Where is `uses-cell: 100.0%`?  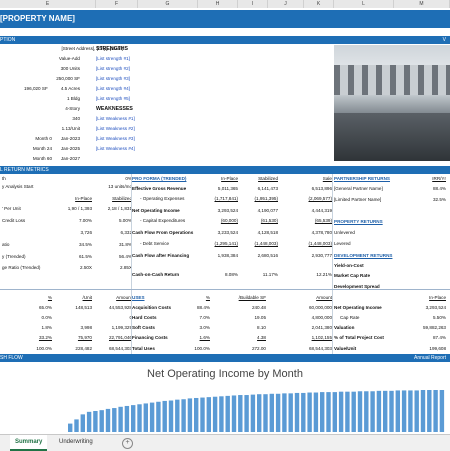 uses-cell: 100.0% is located at coordinates (195, 349).